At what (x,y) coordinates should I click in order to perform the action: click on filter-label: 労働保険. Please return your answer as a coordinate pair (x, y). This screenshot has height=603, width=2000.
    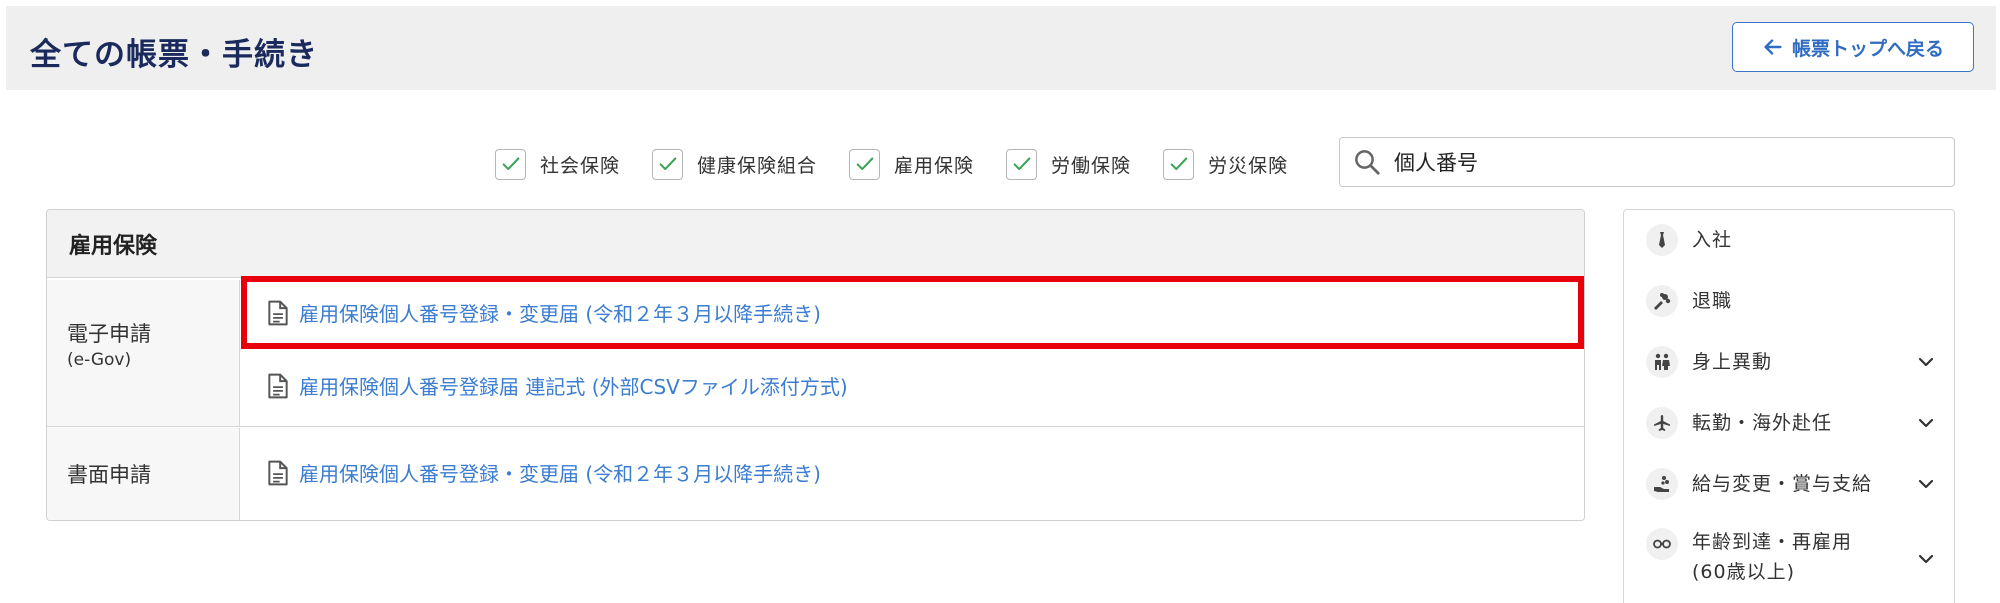
    Looking at the image, I should click on (1091, 165).